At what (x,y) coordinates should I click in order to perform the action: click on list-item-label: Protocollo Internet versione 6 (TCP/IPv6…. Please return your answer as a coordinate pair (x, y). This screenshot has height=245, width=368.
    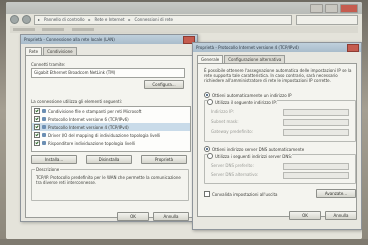
    Looking at the image, I should click on (88, 119).